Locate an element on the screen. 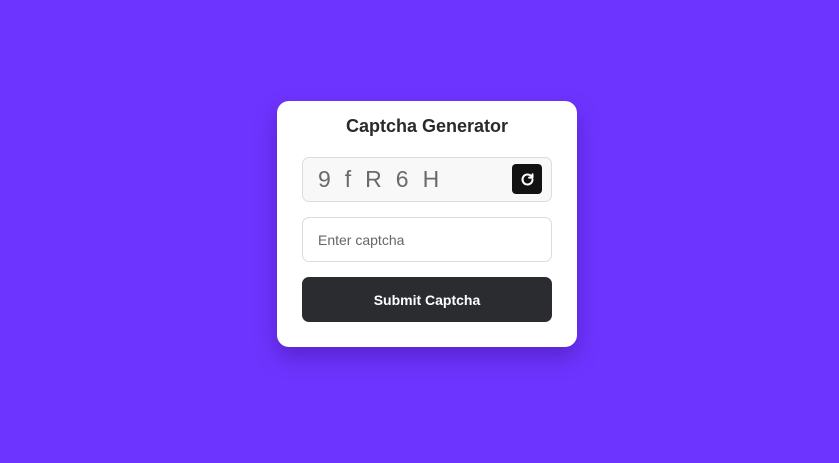  captcha-text: 9fR6H is located at coordinates (386, 179).